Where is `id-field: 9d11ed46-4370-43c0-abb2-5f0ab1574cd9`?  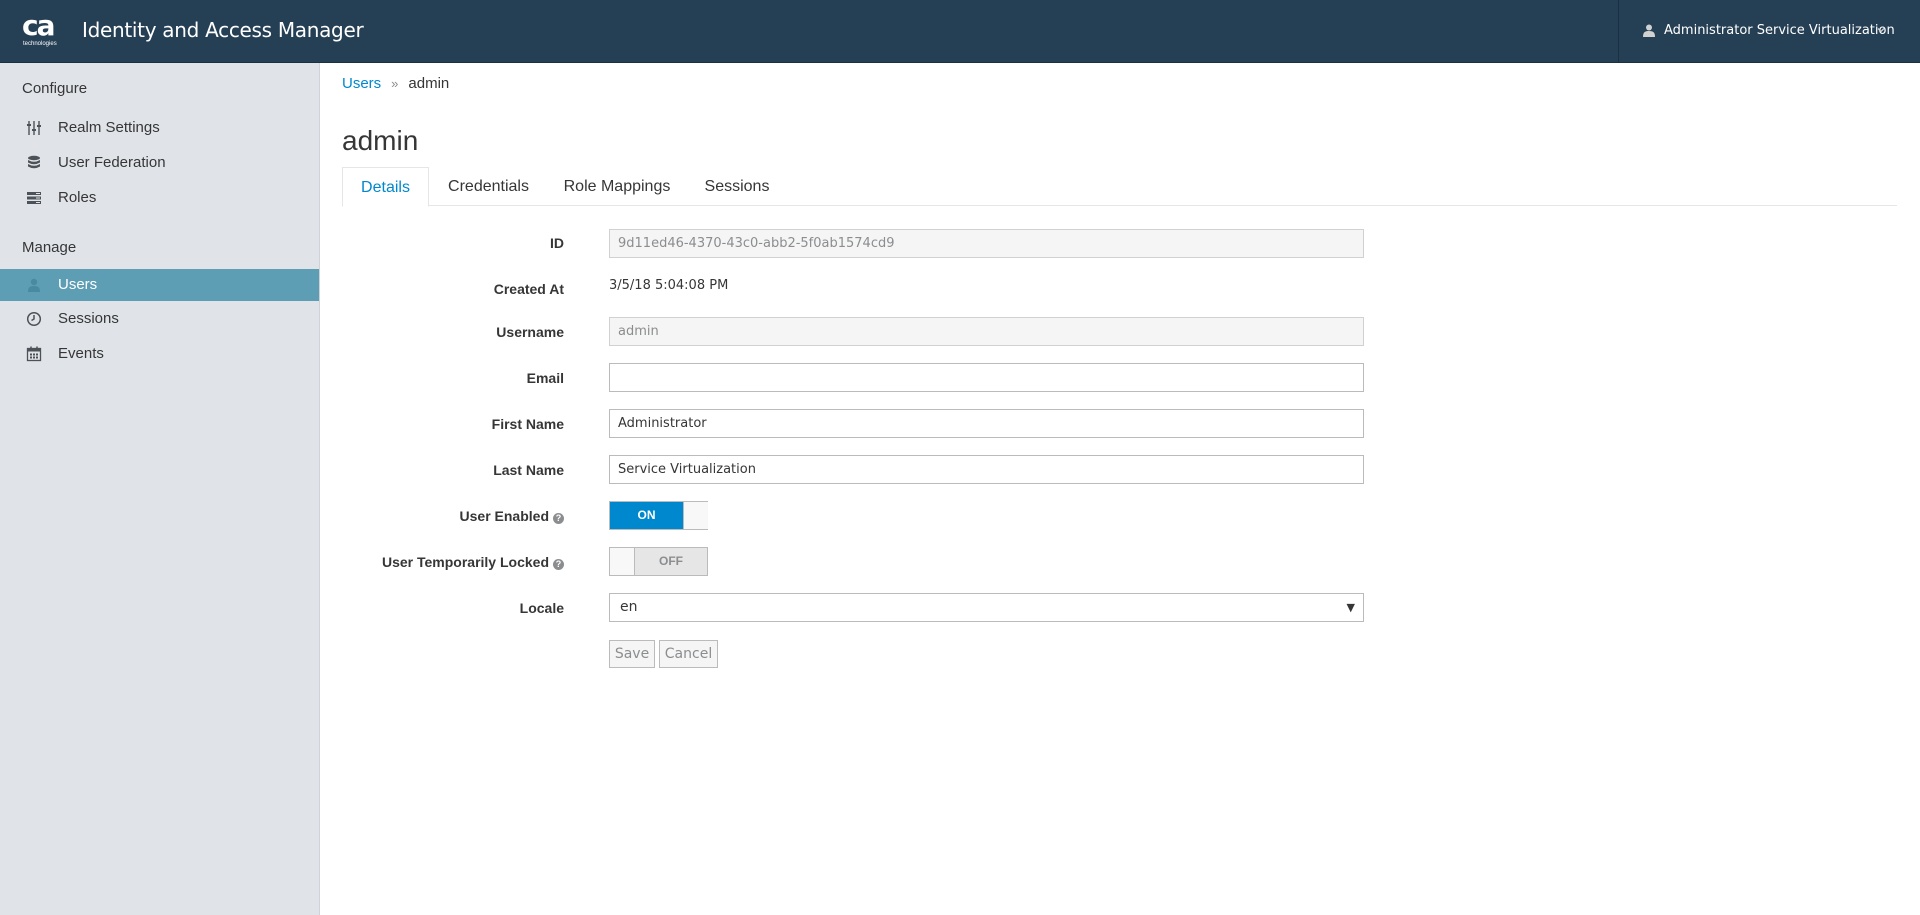
id-field: 9d11ed46-4370-43c0-abb2-5f0ab1574cd9 is located at coordinates (986, 243).